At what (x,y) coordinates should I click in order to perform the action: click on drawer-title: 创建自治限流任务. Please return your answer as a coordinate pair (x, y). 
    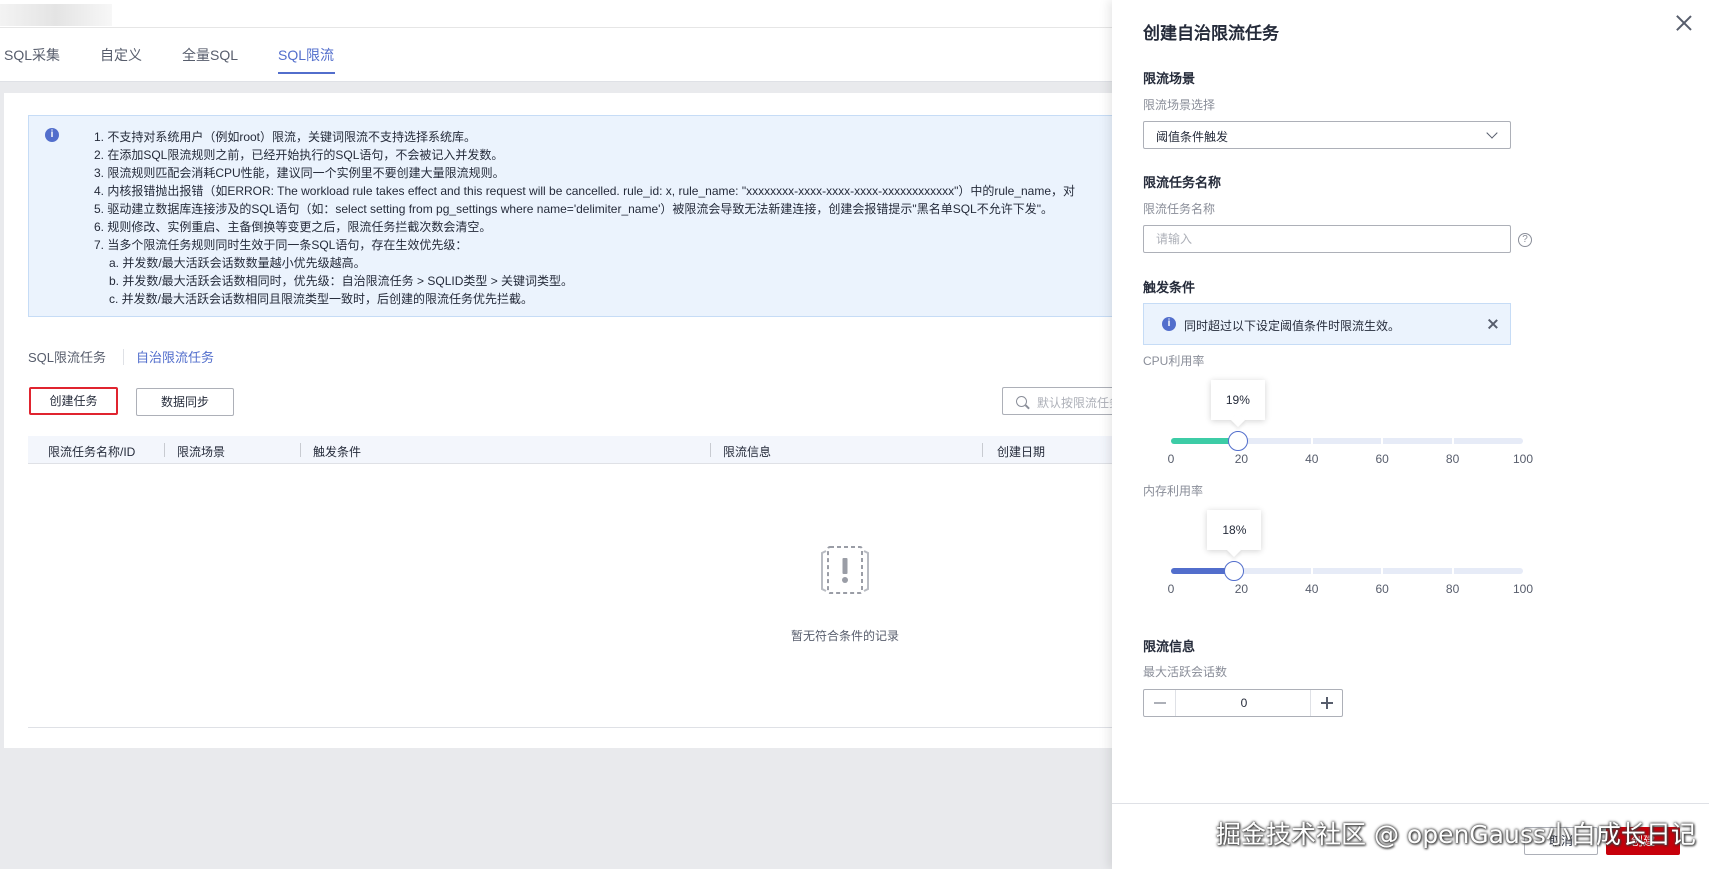
    Looking at the image, I should click on (1211, 33).